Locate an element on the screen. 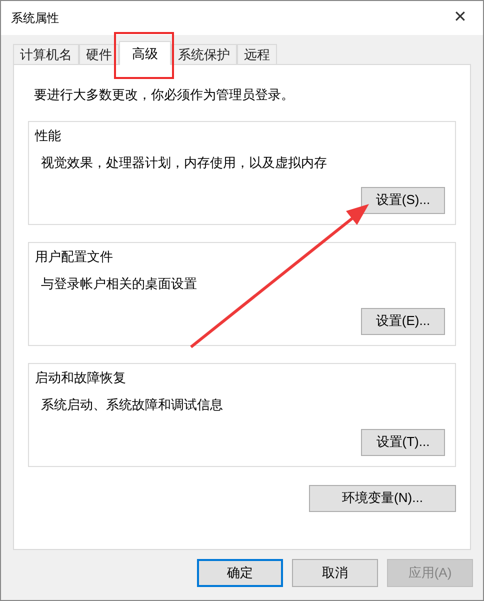 This screenshot has height=601, width=484. tab: 远程 is located at coordinates (257, 54).